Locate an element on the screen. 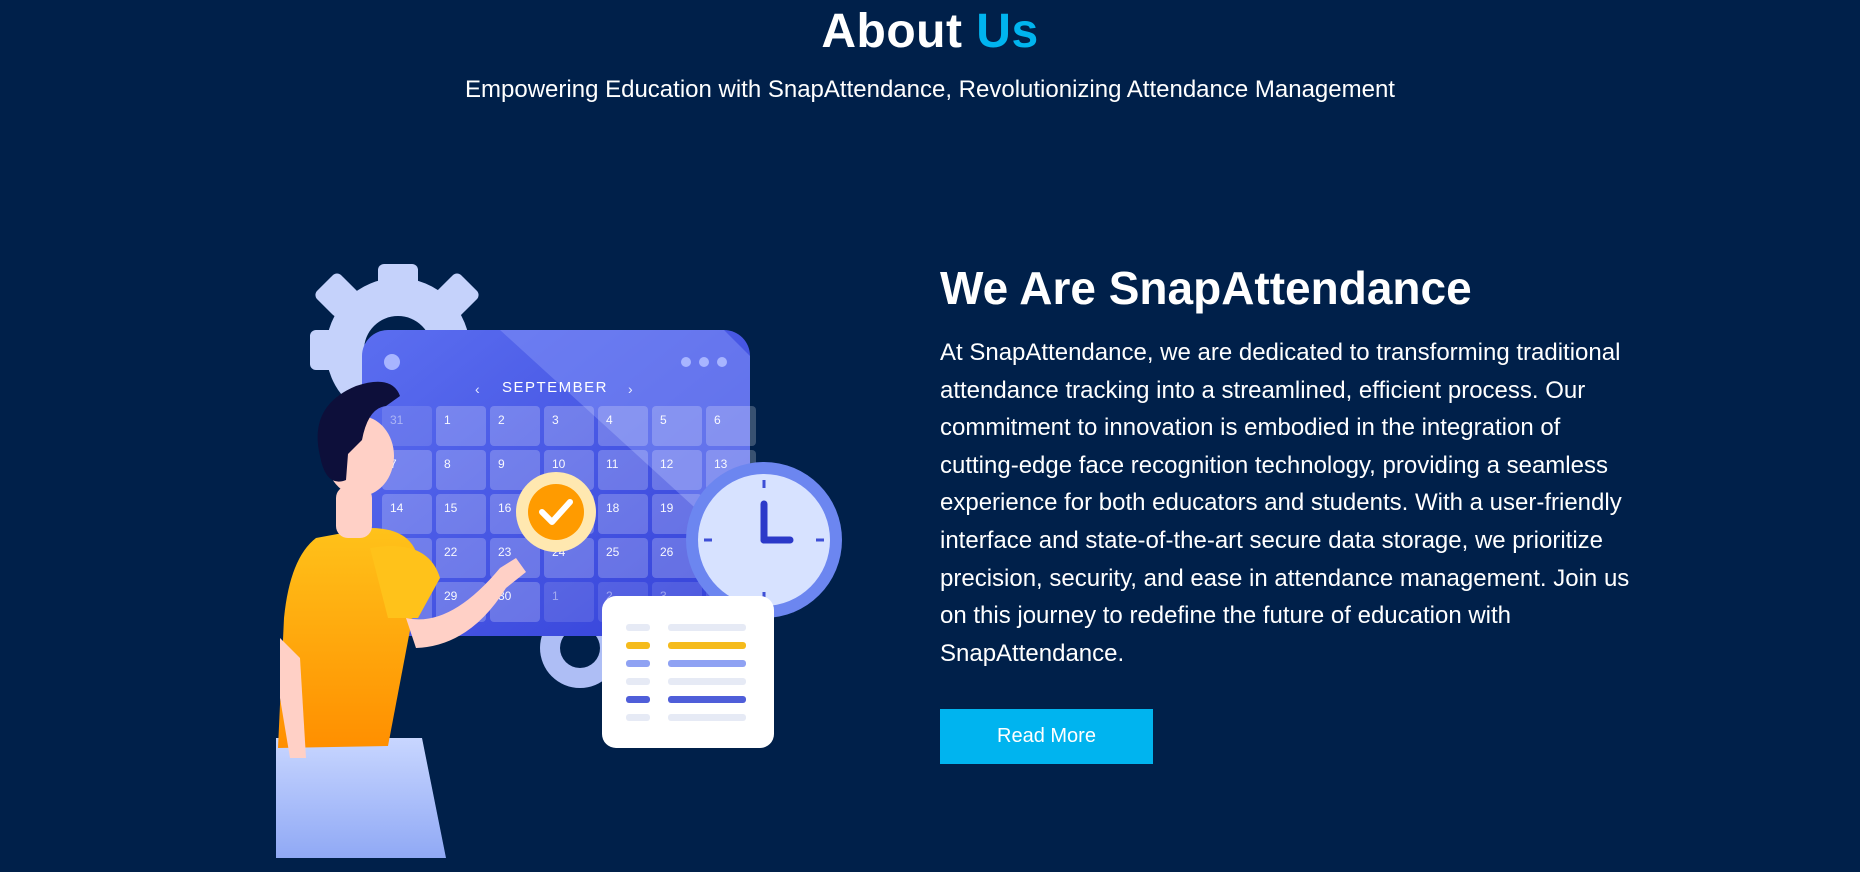  section-title: About Us is located at coordinates (930, 31).